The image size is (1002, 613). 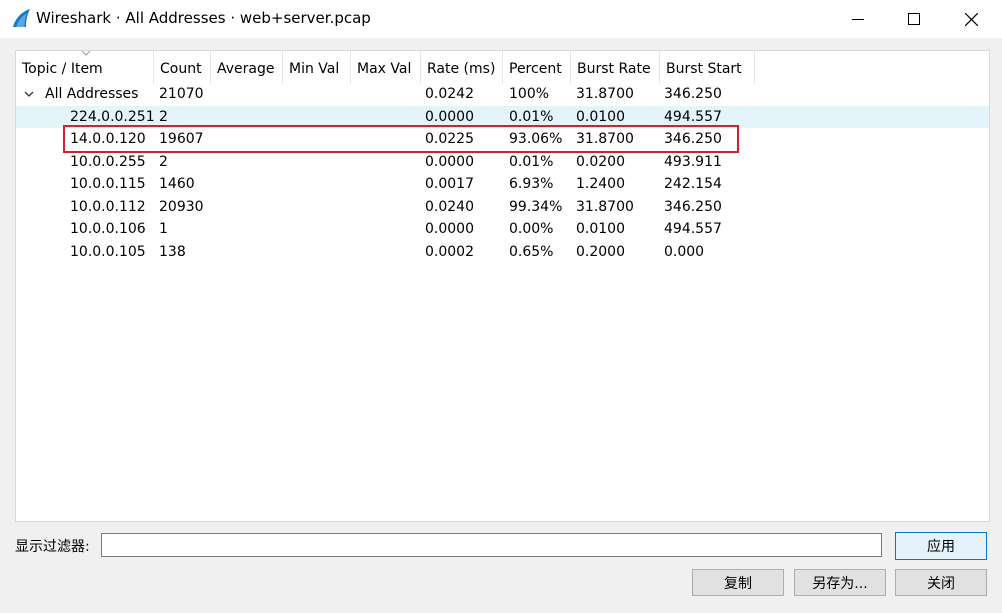 What do you see at coordinates (449, 207) in the screenshot?
I see `cell-rate: 0.0240` at bounding box center [449, 207].